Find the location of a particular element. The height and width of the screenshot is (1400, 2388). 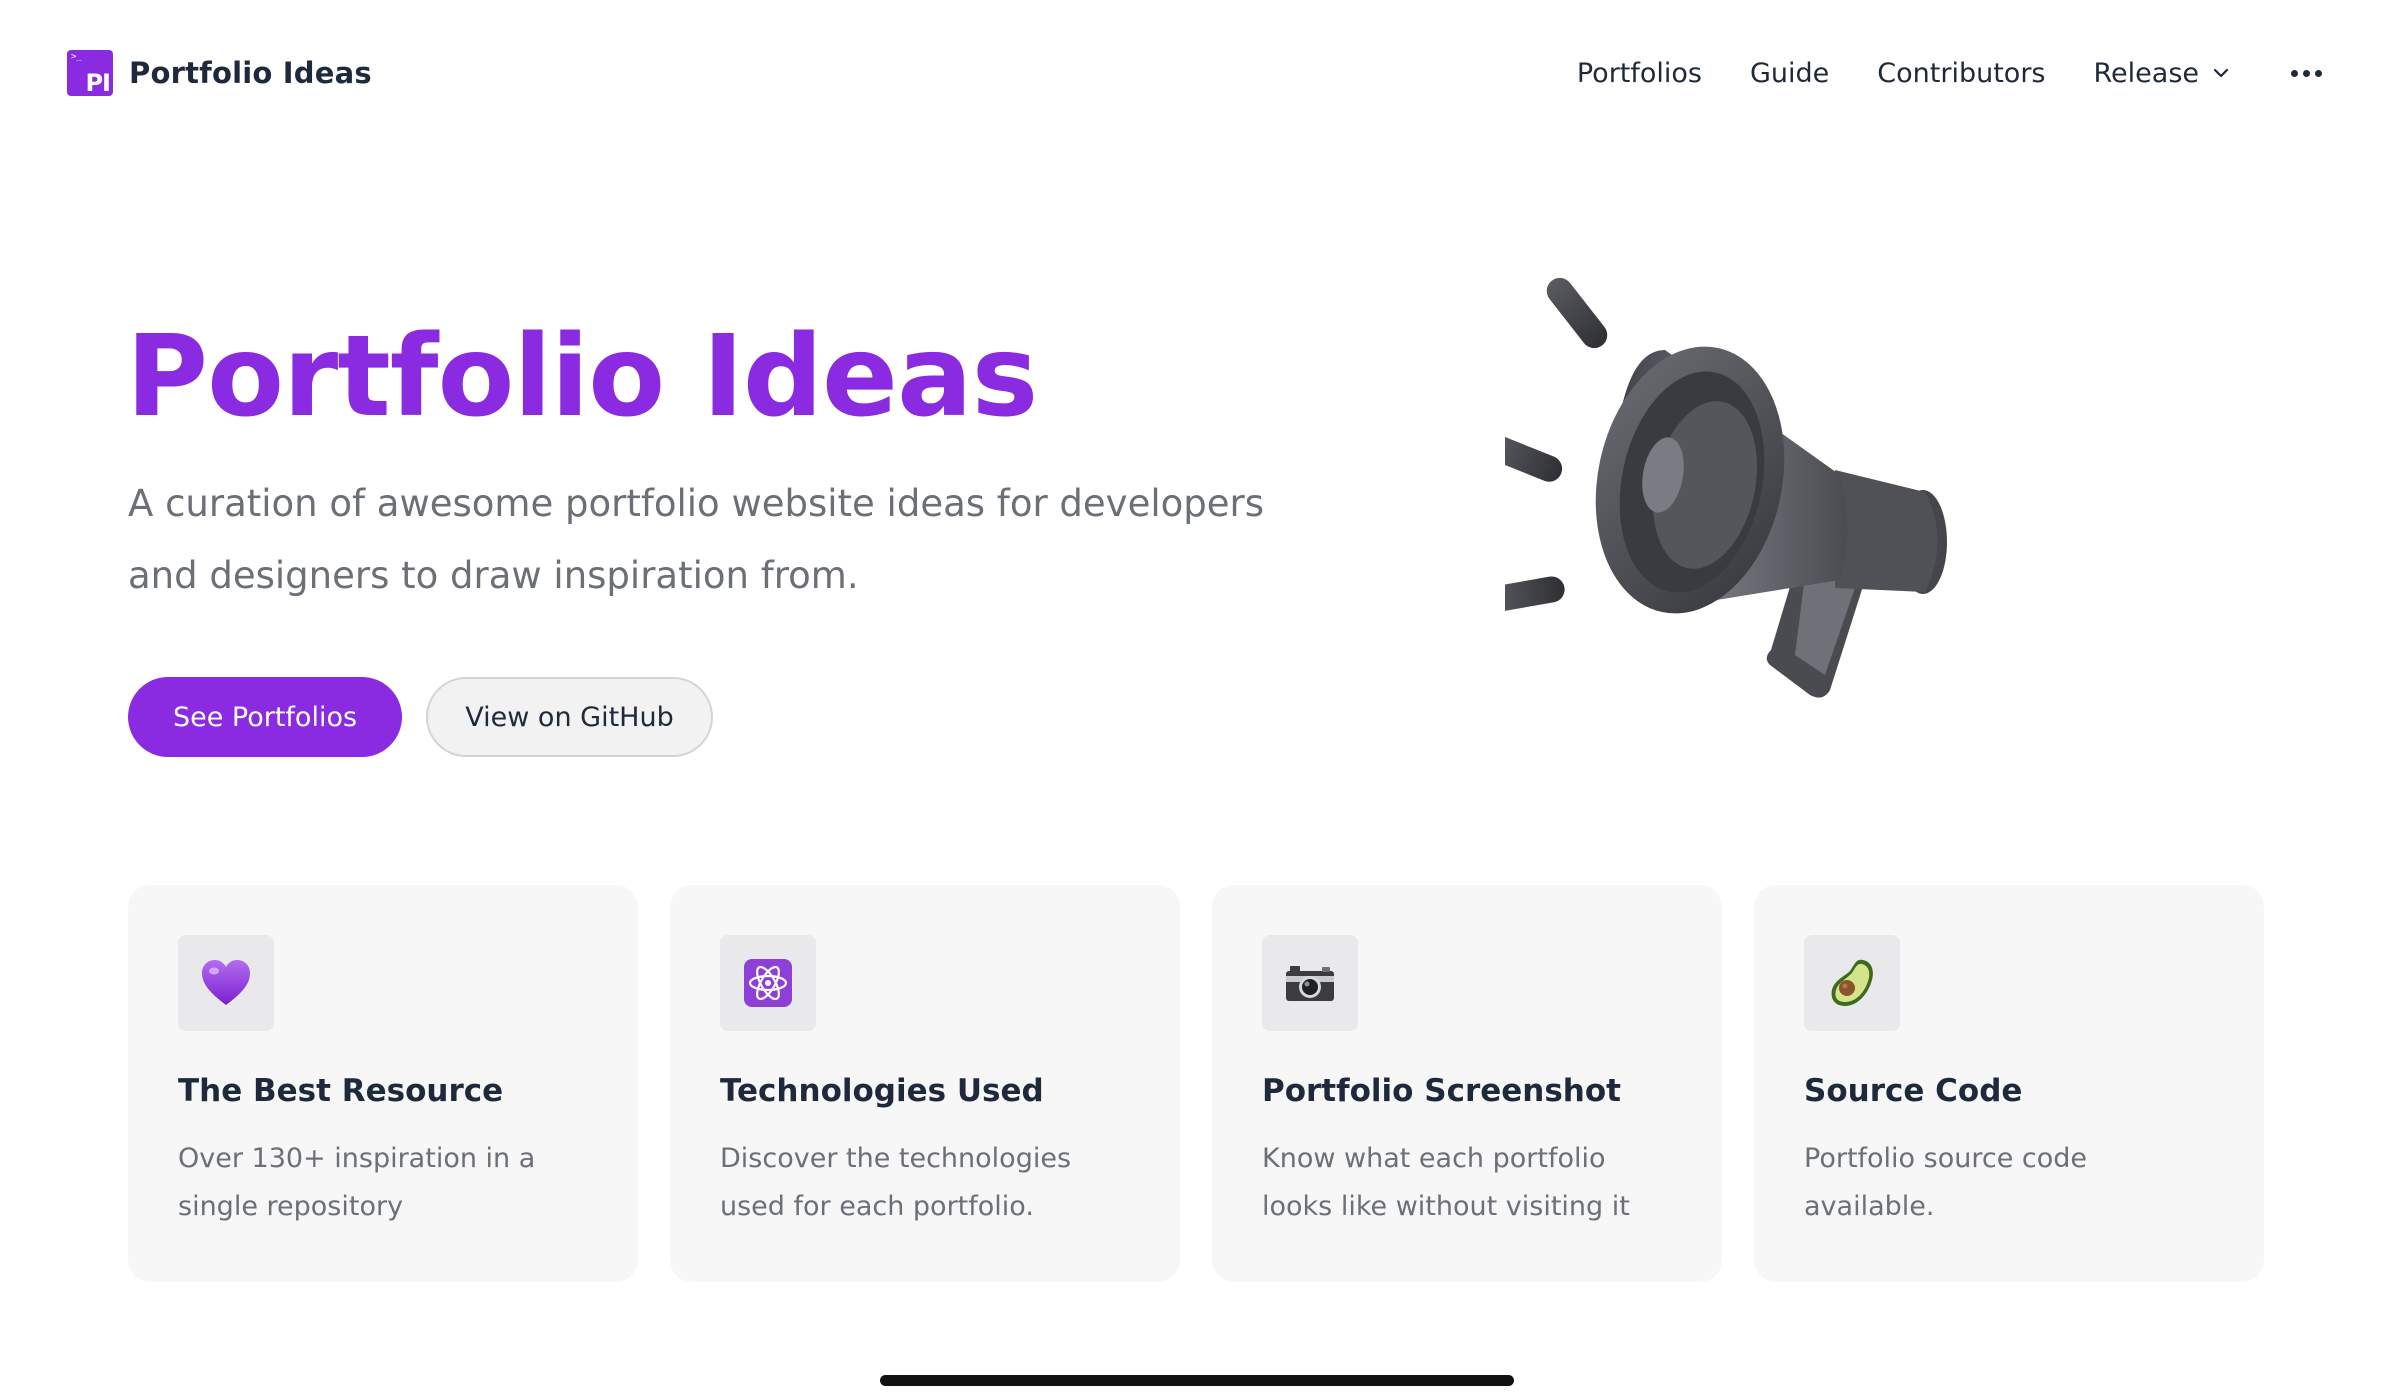

nav-release-label: Release is located at coordinates (2146, 73).